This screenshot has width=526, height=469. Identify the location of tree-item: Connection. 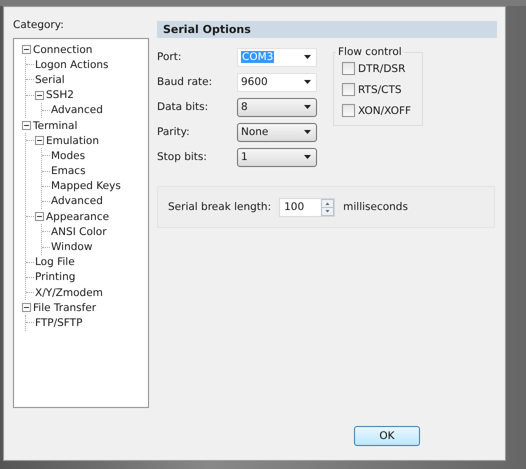
(62, 50).